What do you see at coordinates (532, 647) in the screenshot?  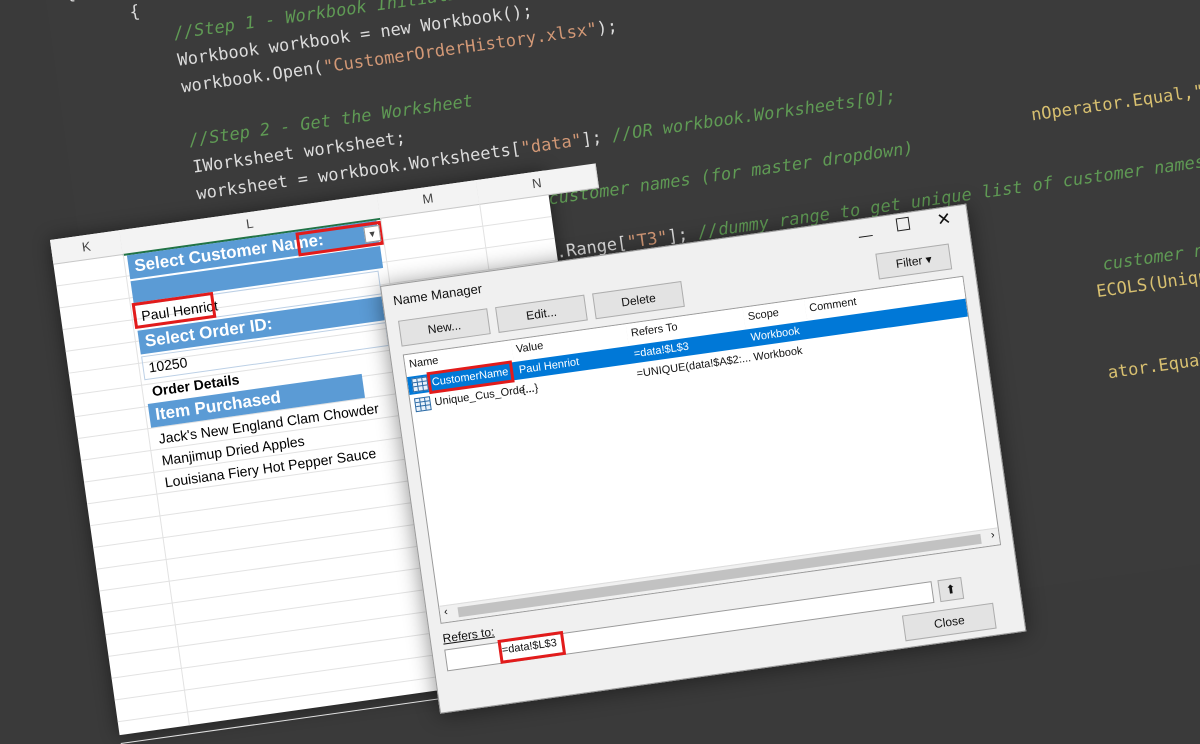 I see `refers-to-highlight` at bounding box center [532, 647].